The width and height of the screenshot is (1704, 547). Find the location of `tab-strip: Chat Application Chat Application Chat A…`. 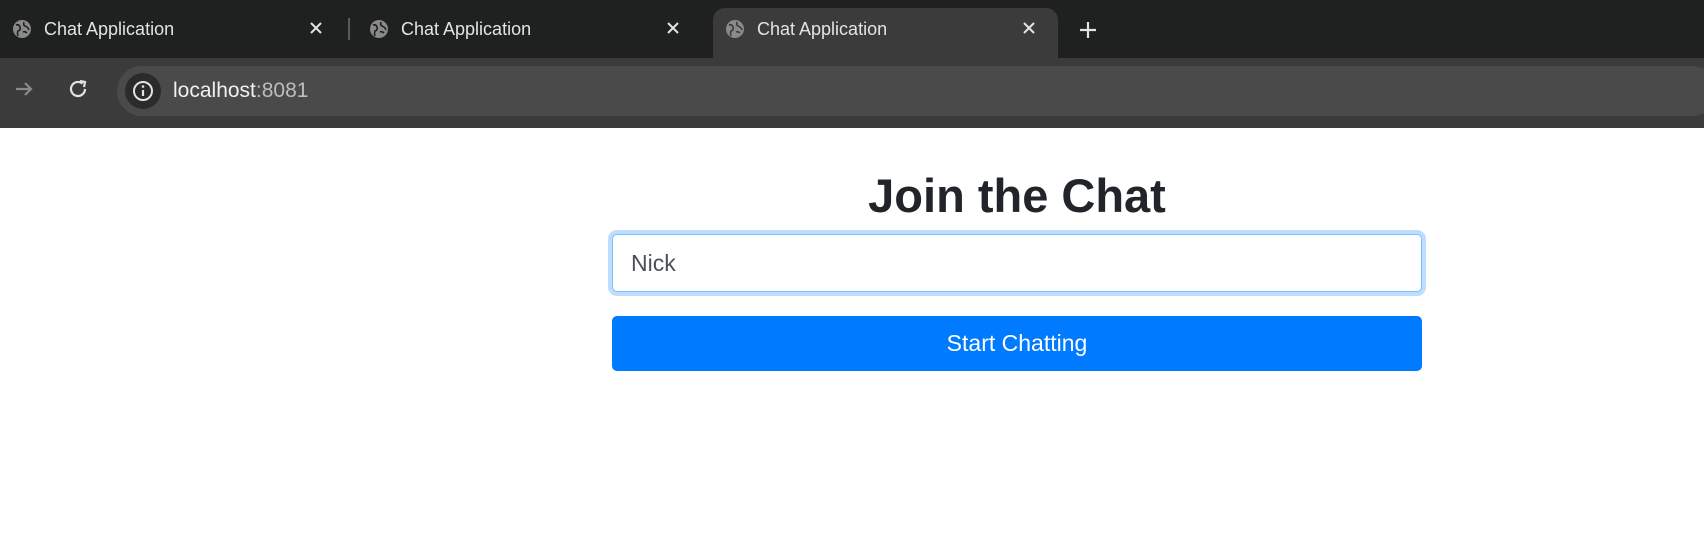

tab-strip: Chat Application Chat Application Chat A… is located at coordinates (852, 29).